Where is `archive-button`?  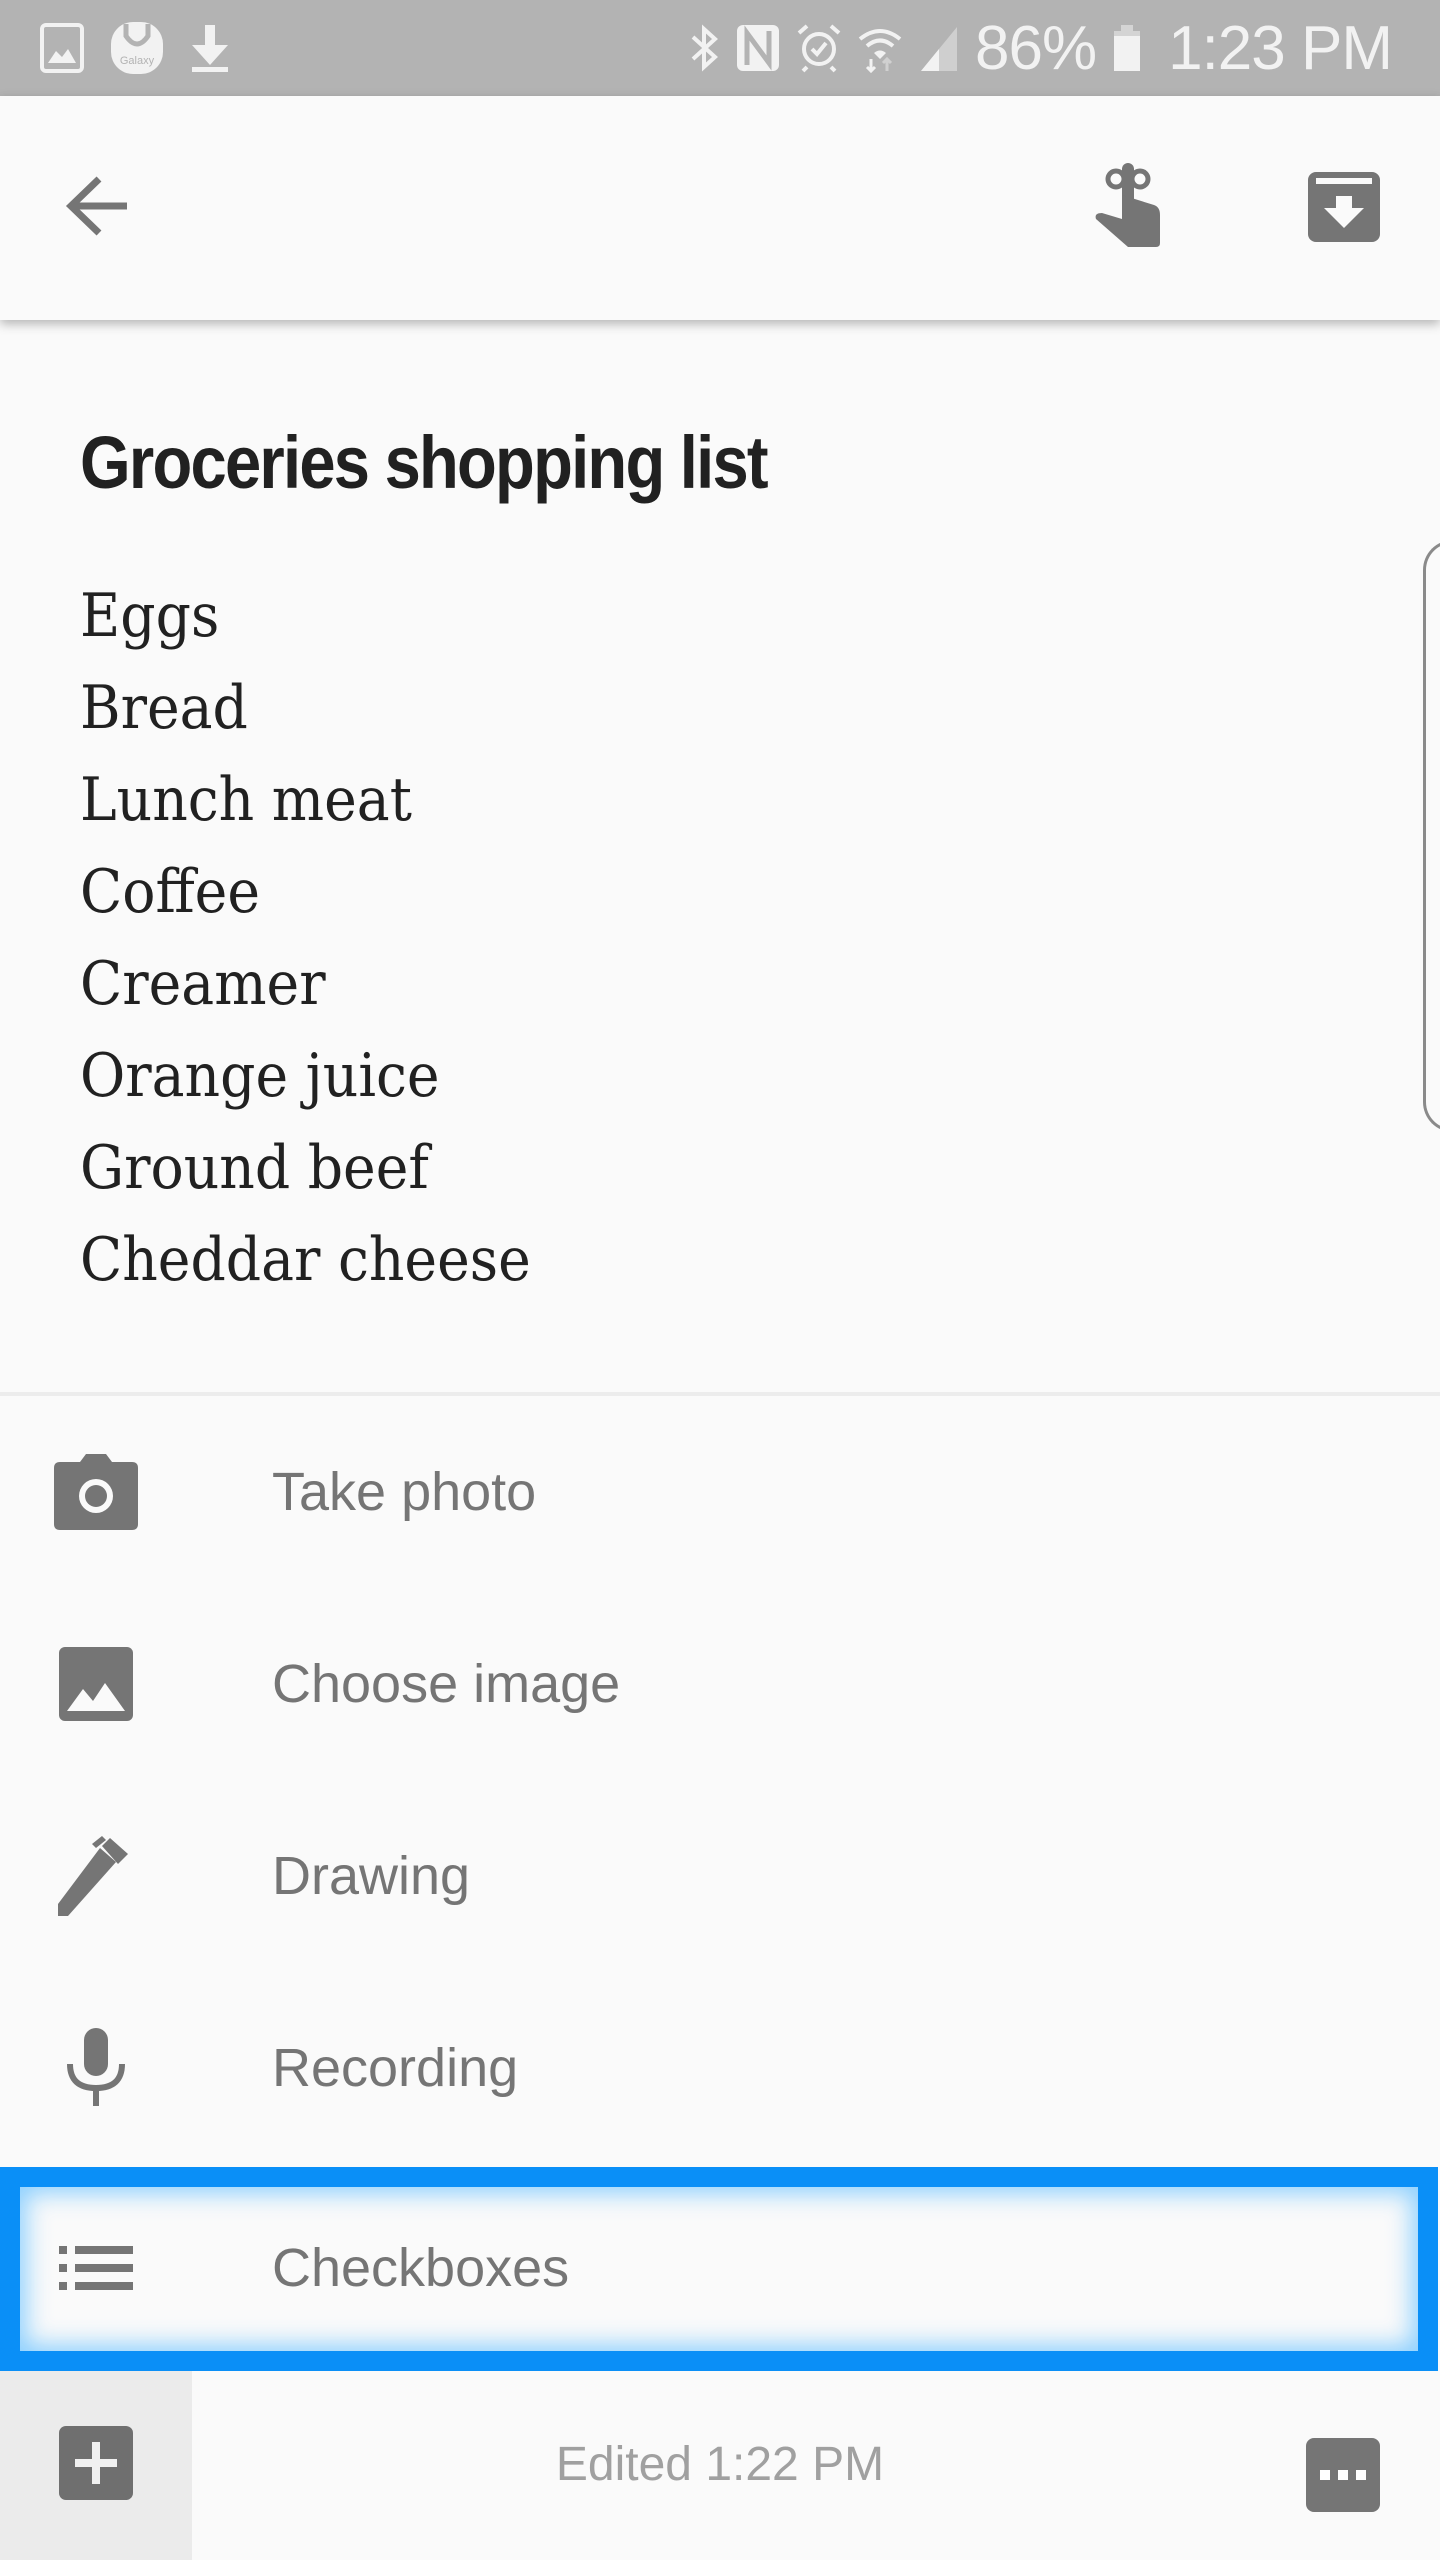 archive-button is located at coordinates (1344, 208).